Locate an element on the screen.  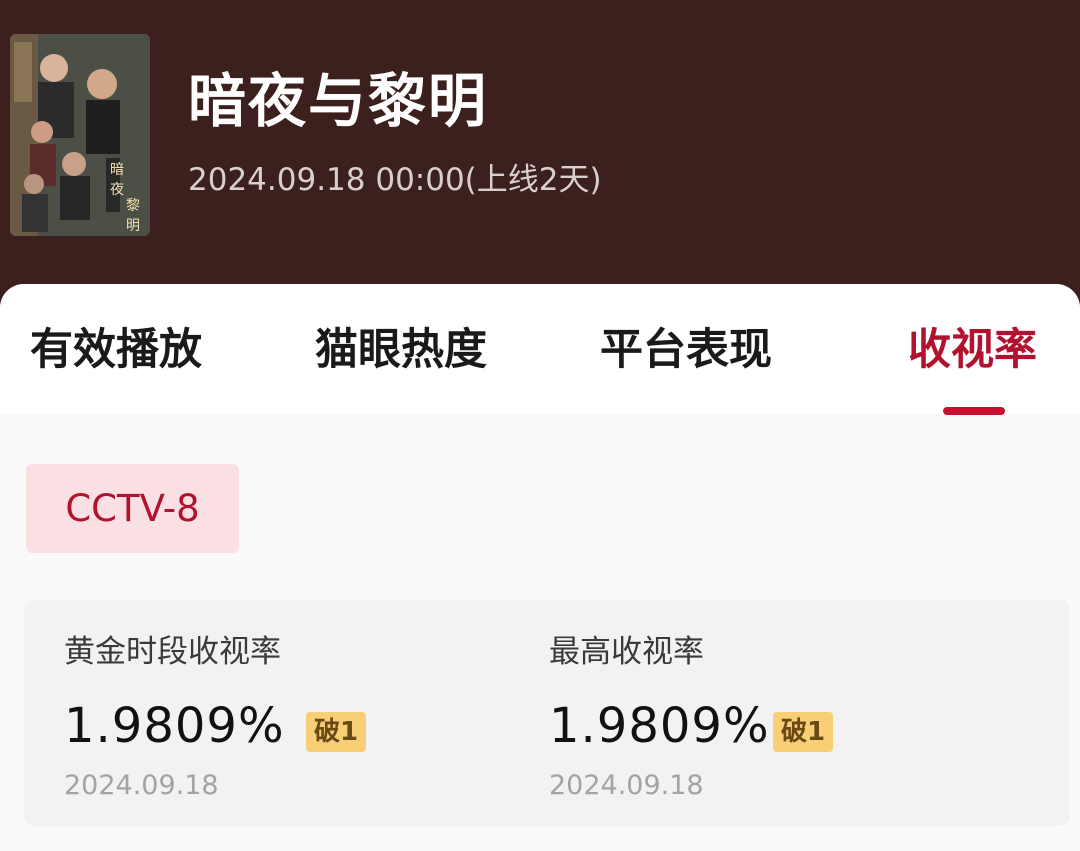
release-date: 2024.09.18 00:00(上线2天) is located at coordinates (395, 180).